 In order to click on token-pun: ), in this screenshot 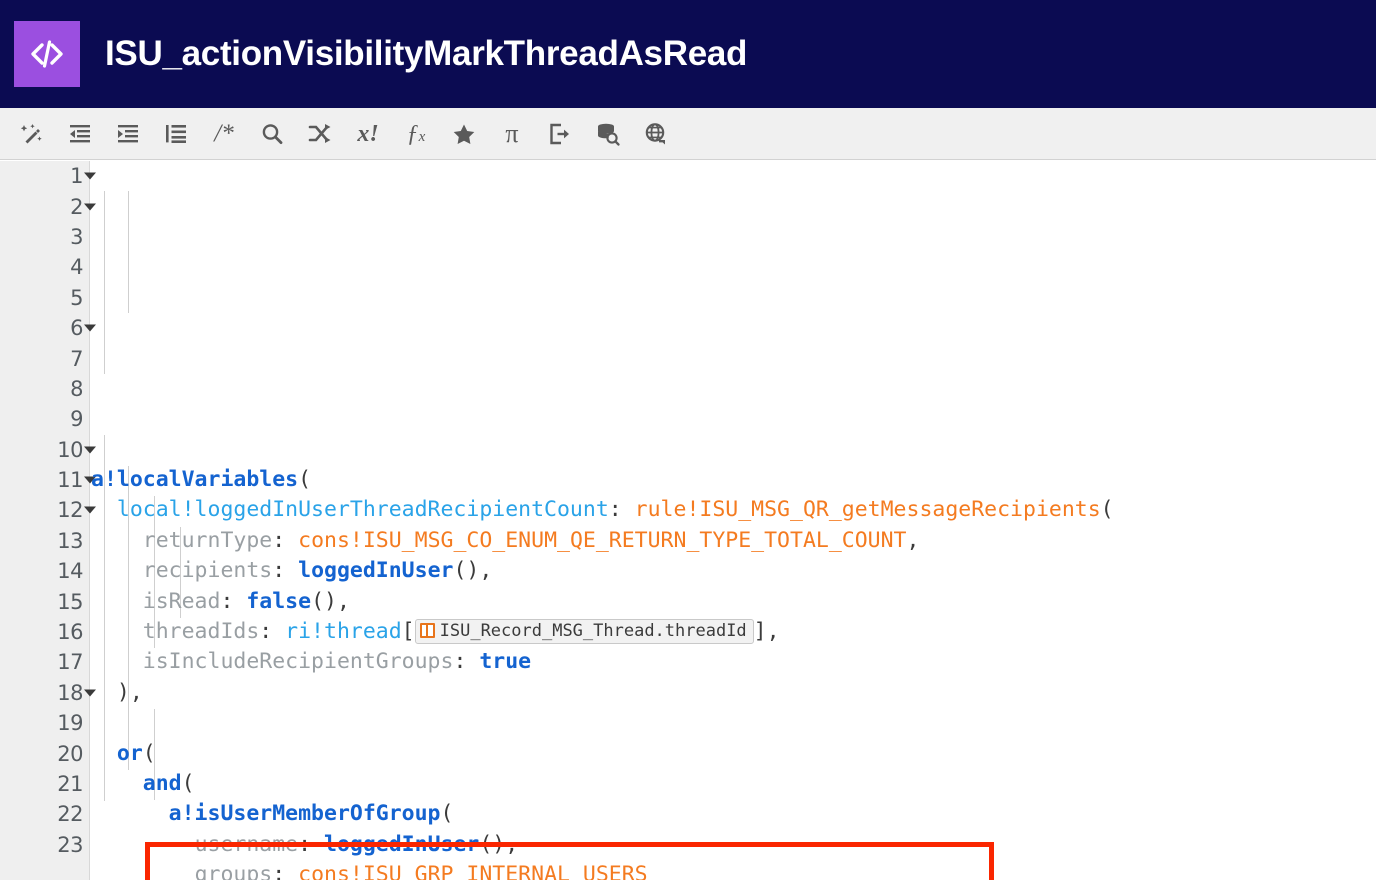, I will do `click(117, 692)`.